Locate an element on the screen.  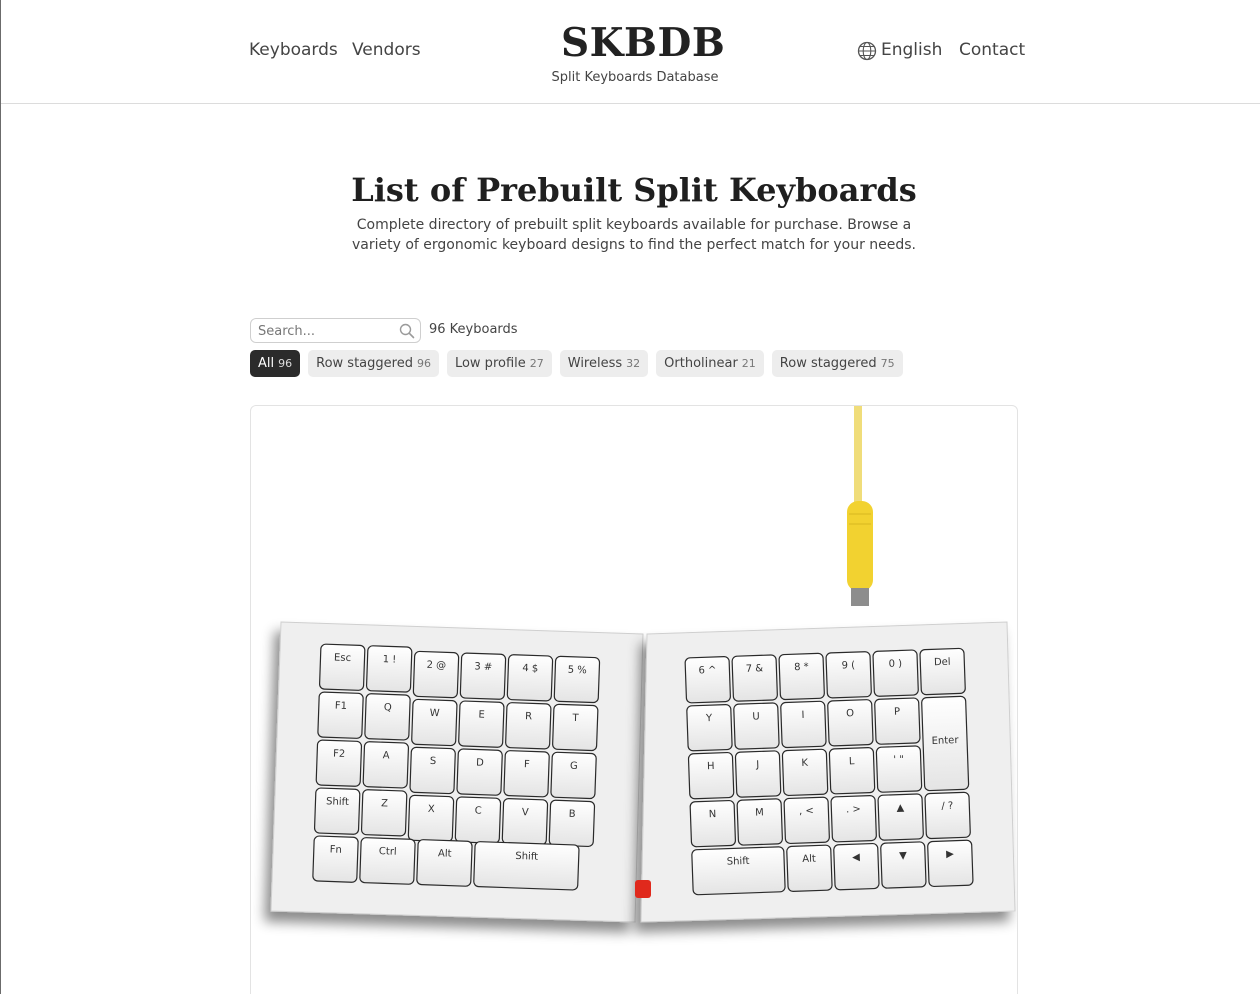
keycap-label: 8 * is located at coordinates (801, 668).